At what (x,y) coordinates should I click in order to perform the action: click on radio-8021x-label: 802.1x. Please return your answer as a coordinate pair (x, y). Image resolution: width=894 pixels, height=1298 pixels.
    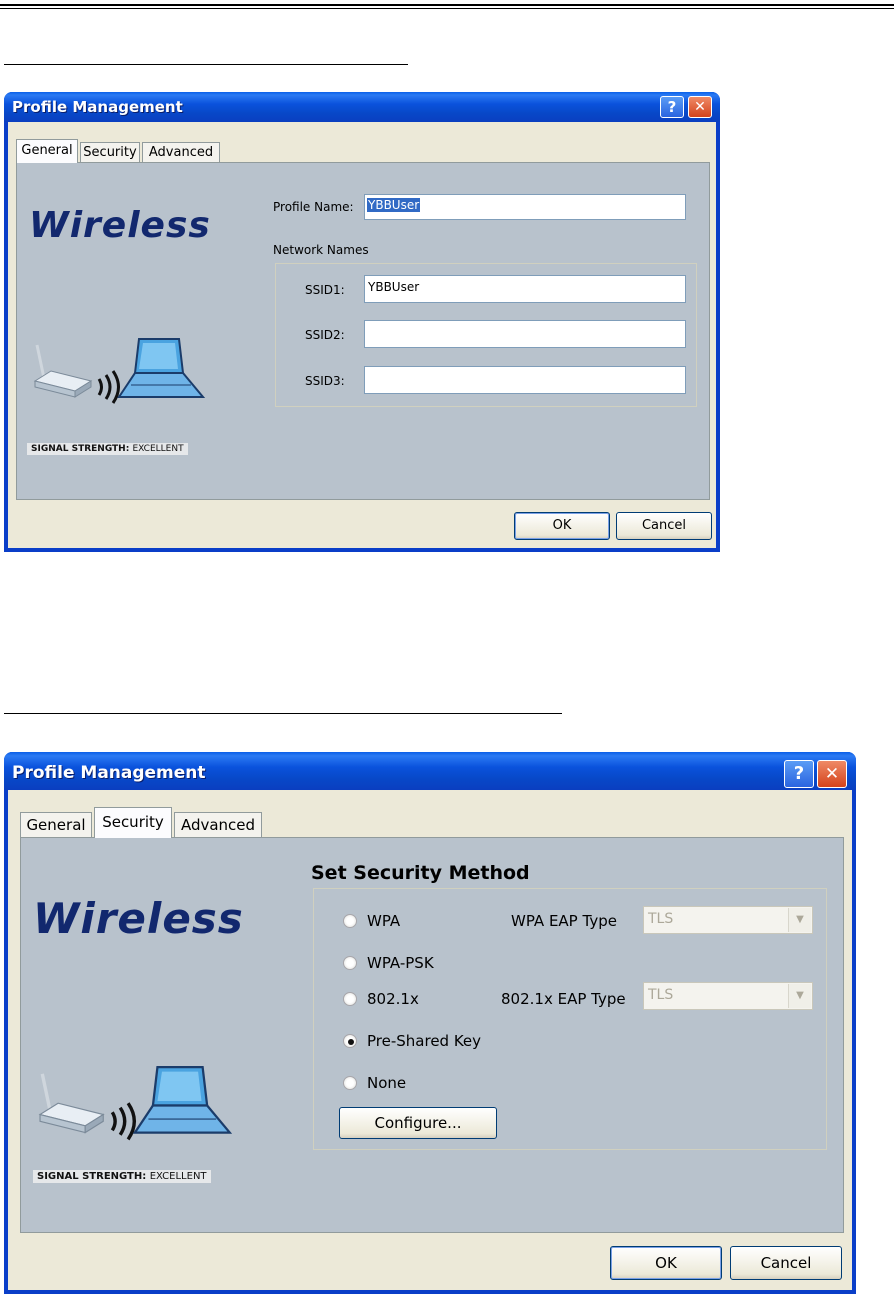
    Looking at the image, I should click on (393, 999).